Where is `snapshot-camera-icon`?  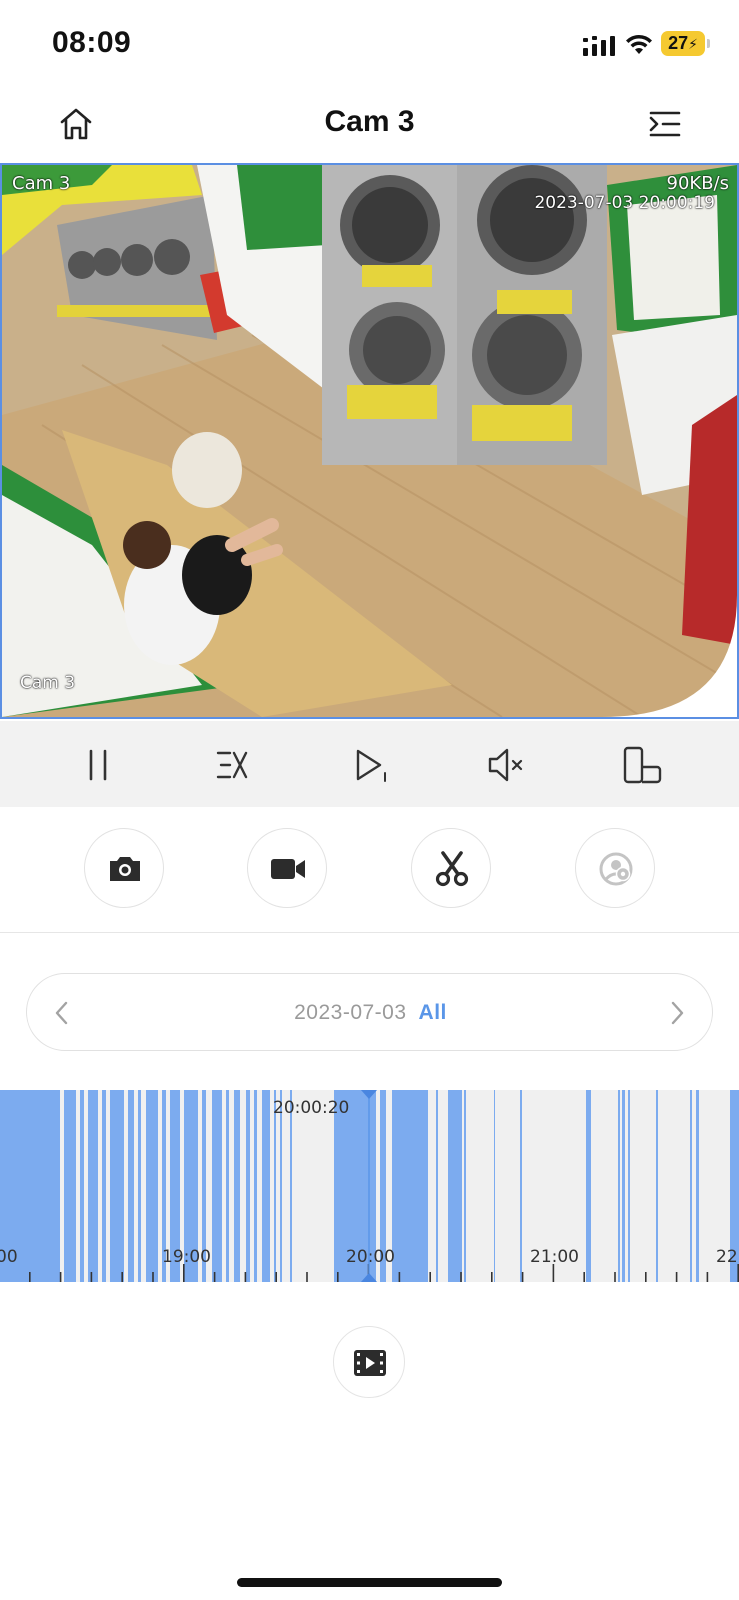
snapshot-camera-icon is located at coordinates (125, 869).